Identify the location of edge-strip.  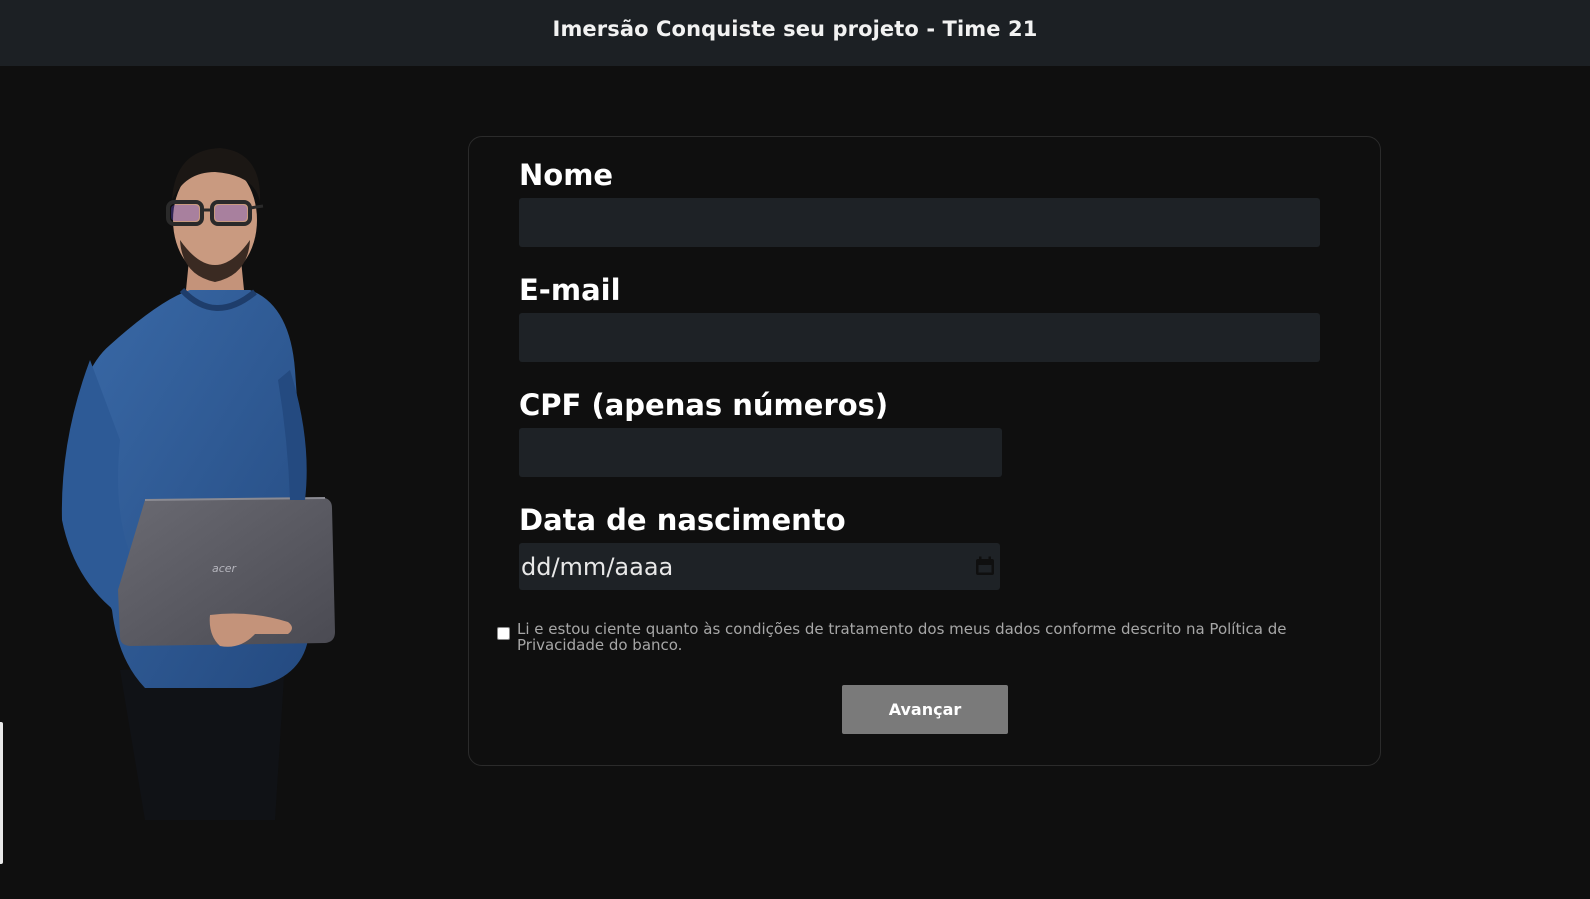
(1, 793).